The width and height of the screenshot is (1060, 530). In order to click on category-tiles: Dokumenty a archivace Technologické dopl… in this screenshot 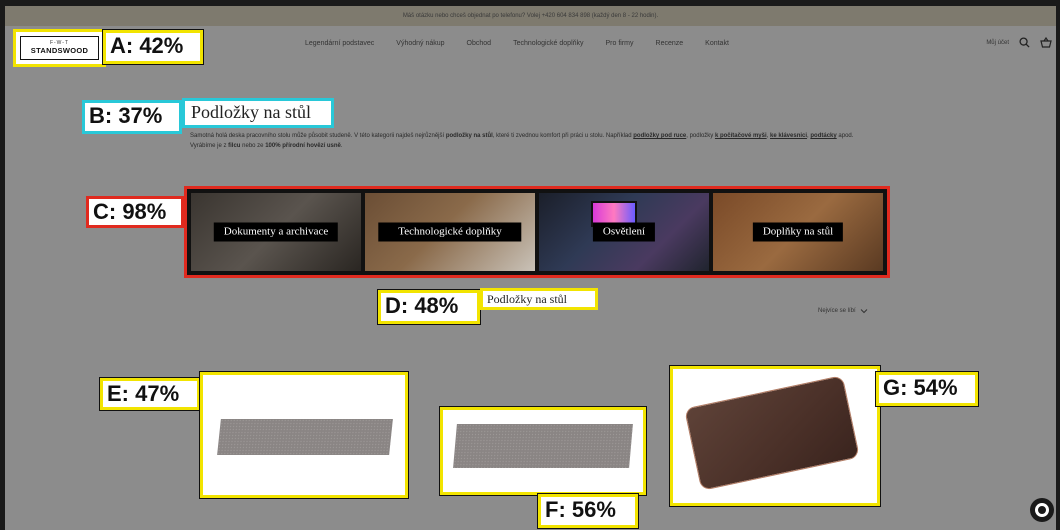, I will do `click(537, 232)`.